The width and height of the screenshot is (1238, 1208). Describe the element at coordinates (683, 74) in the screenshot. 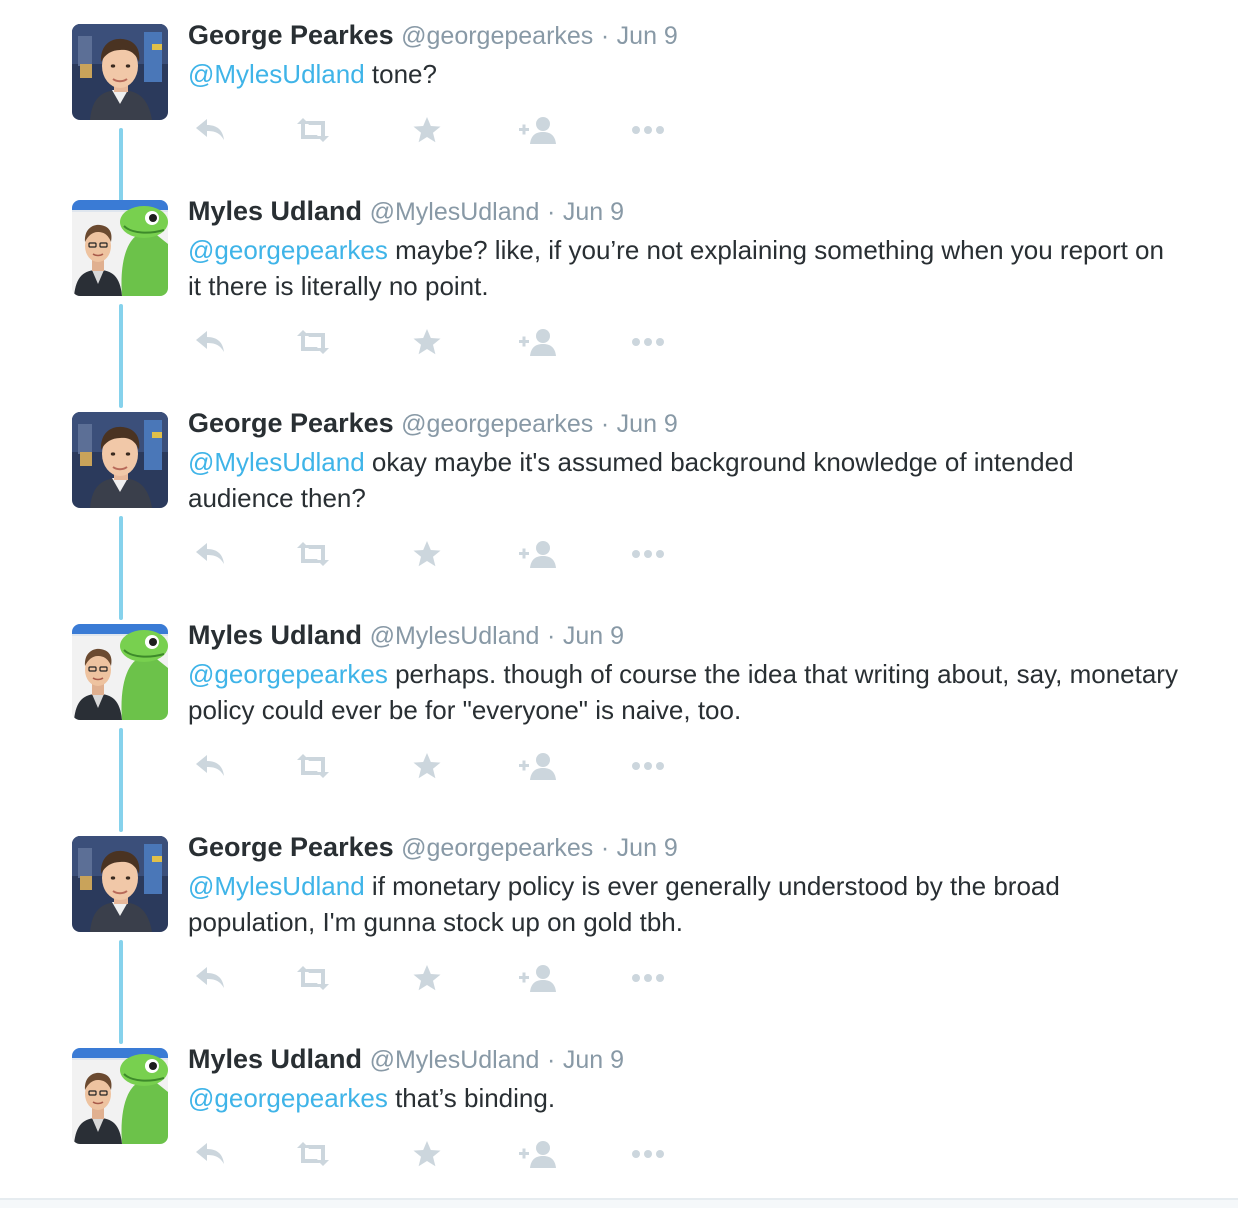

I see `tweet-text: @MylesUdland tone?` at that location.